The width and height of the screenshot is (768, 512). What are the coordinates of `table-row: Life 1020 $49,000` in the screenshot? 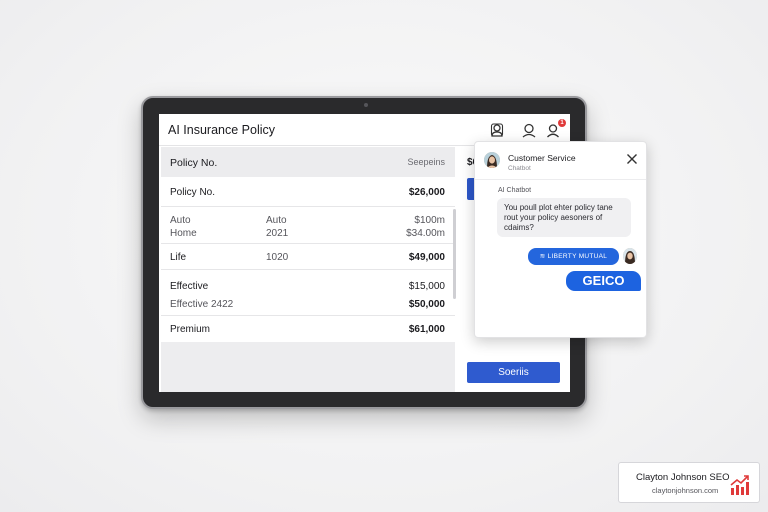 It's located at (308, 257).